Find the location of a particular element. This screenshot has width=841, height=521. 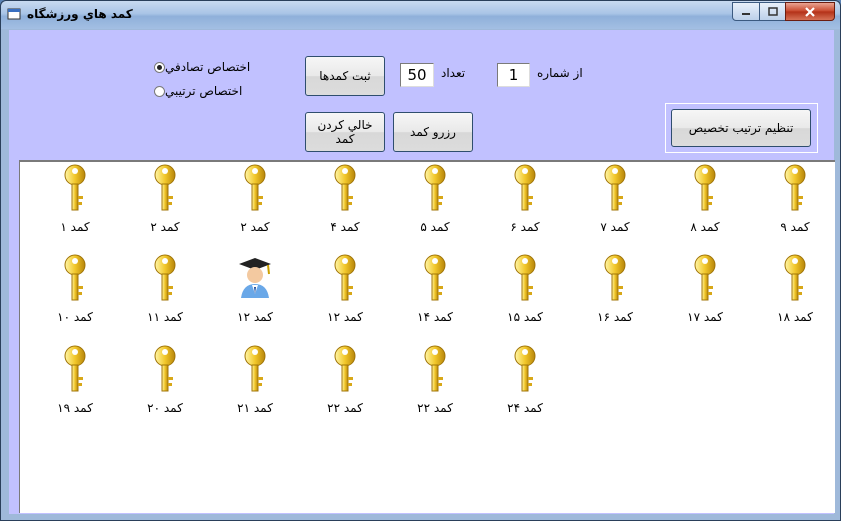

locker-label: كمد ۱ is located at coordinates (75, 227).